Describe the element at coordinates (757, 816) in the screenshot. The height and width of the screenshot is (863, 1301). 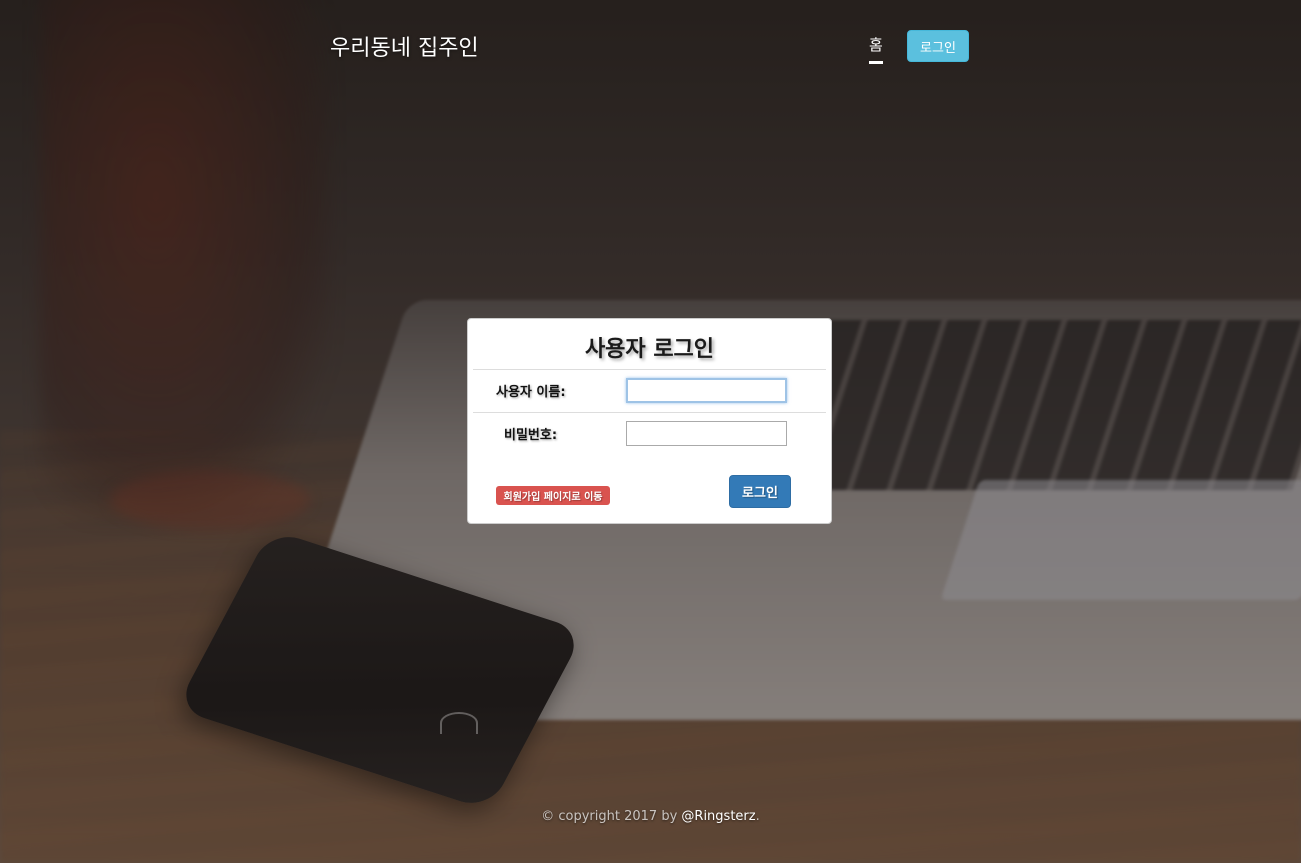
I see `footer-suffix: .` at that location.